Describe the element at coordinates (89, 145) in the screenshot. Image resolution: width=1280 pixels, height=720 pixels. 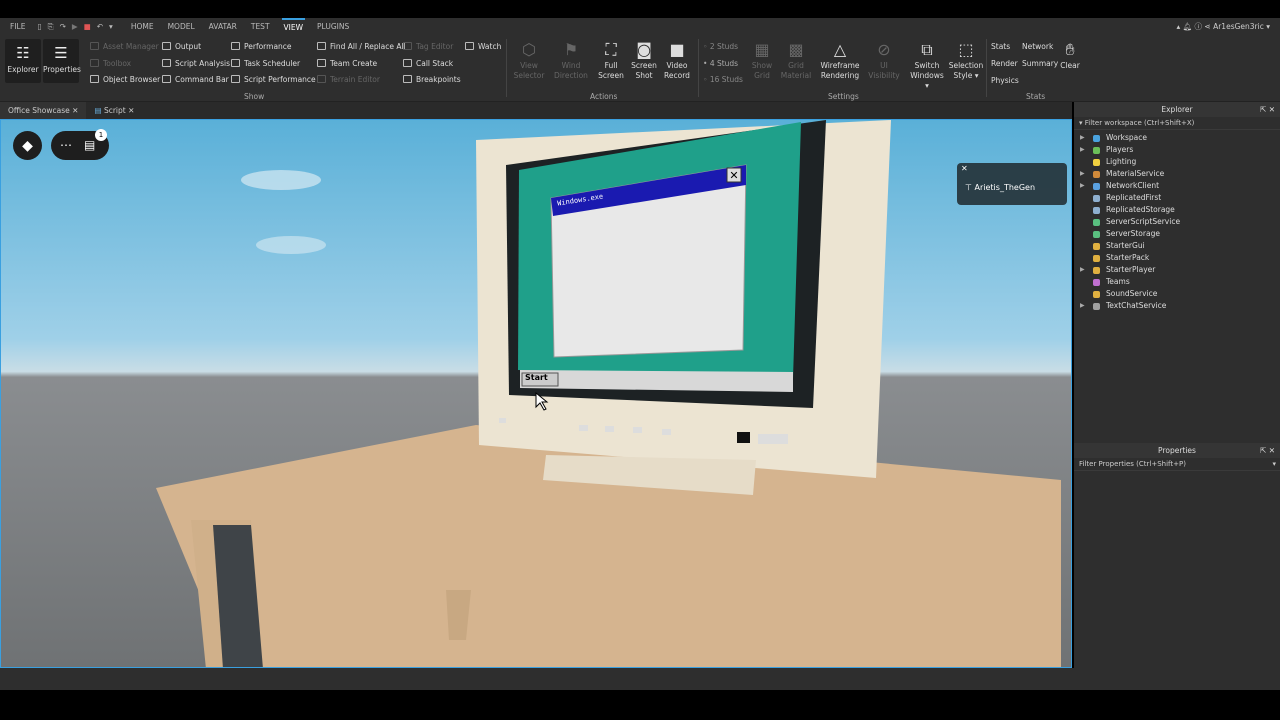
I see `chat-icon: ▤` at that location.